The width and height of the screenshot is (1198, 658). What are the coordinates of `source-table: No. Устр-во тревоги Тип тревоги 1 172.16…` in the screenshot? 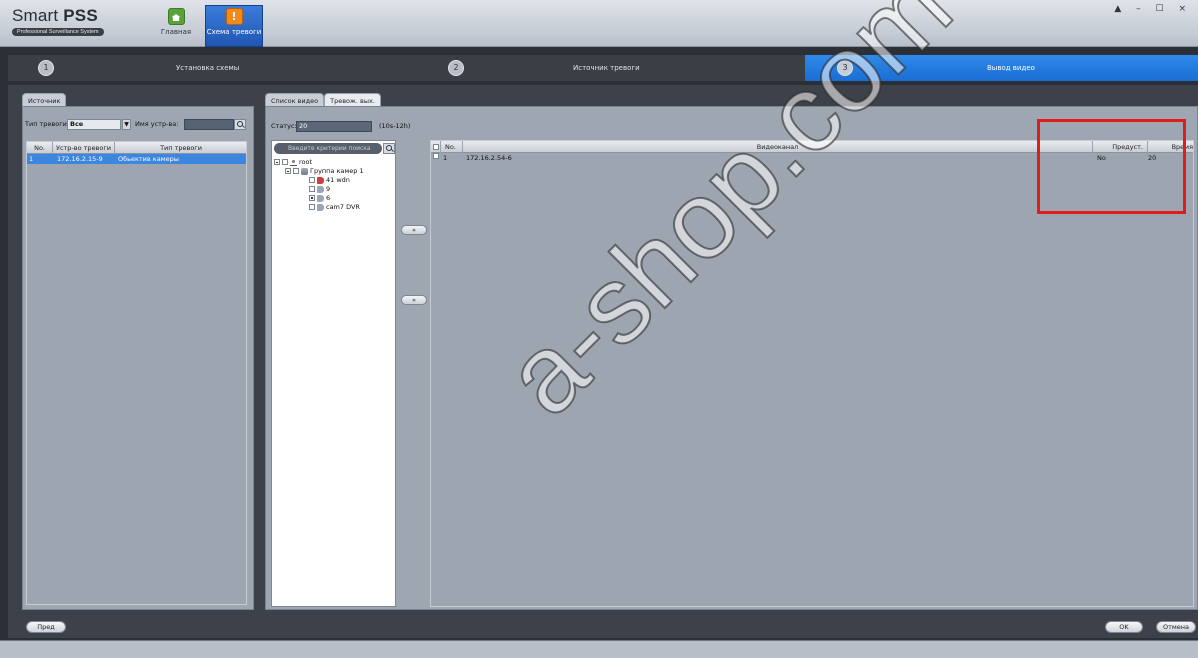 It's located at (136, 373).